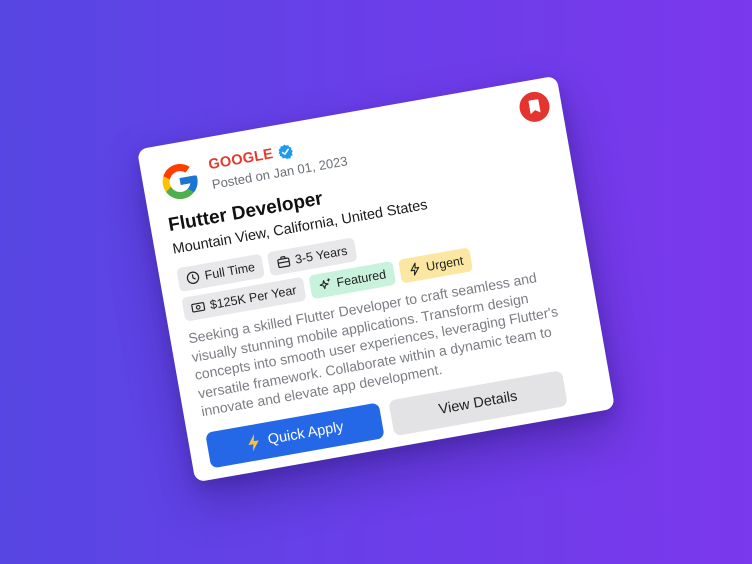  Describe the element at coordinates (445, 263) in the screenshot. I see `tag-label: Urgent` at that location.